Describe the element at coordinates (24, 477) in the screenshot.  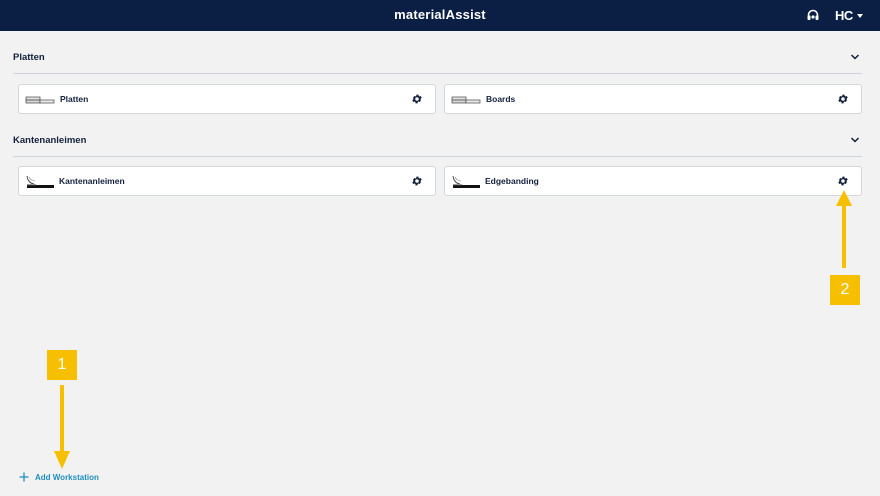
I see `plus-icon` at that location.